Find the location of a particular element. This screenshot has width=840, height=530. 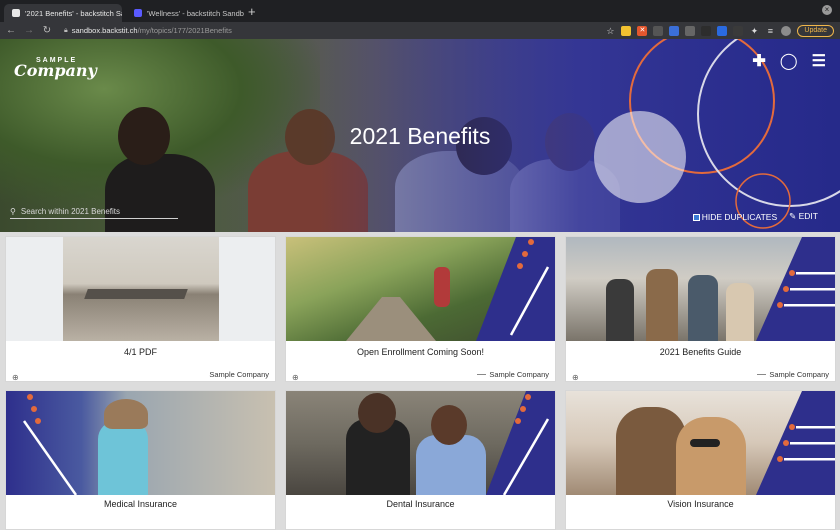

extension-dark-icon is located at coordinates (706, 31).